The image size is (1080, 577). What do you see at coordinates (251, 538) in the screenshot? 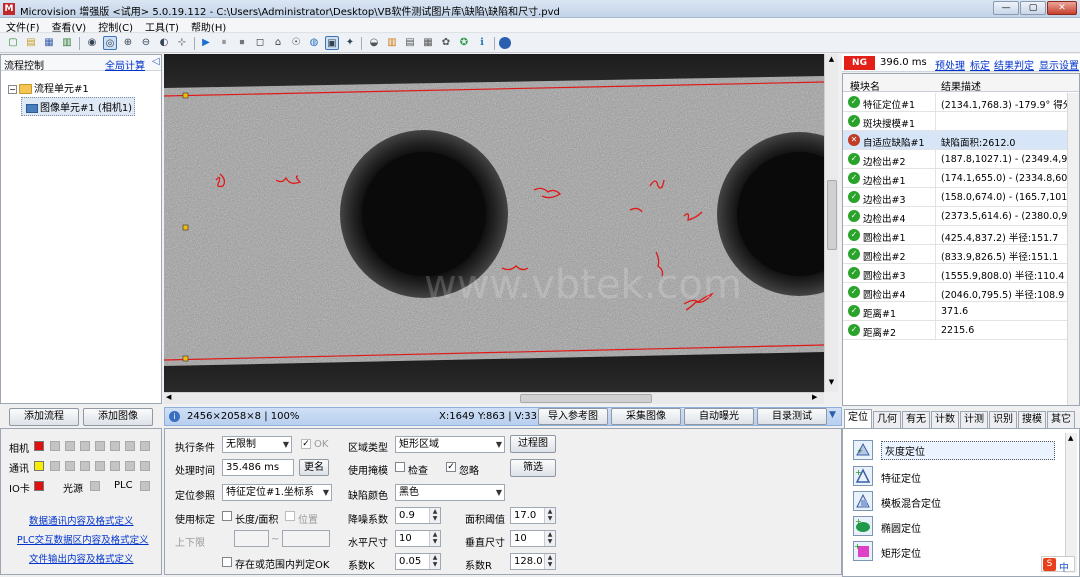
I see `lower-limit-field` at bounding box center [251, 538].